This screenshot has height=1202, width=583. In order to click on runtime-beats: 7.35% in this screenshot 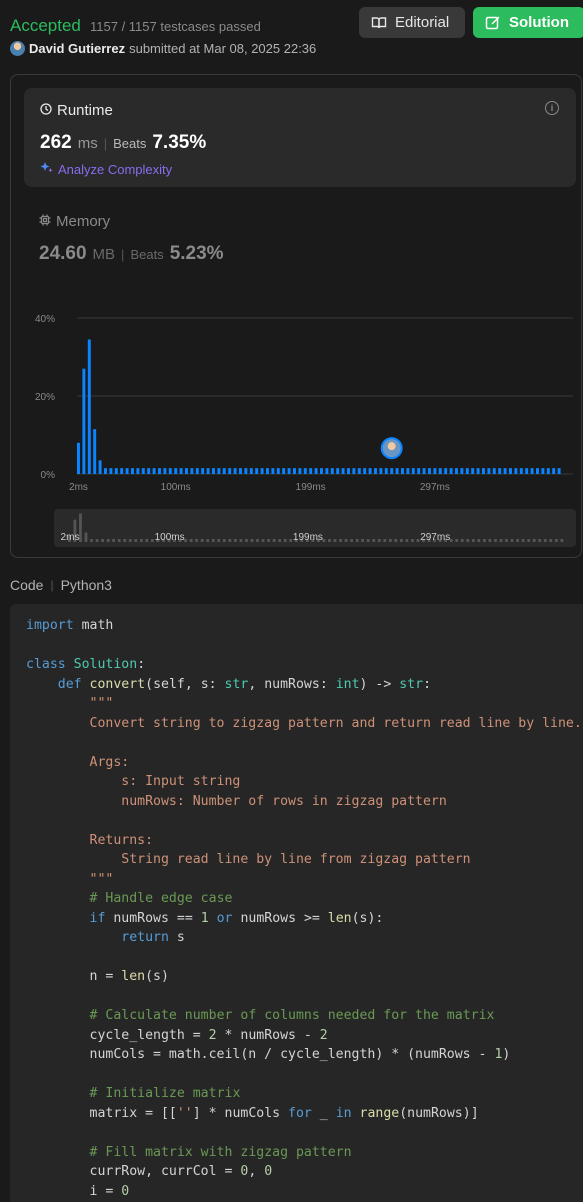, I will do `click(179, 142)`.